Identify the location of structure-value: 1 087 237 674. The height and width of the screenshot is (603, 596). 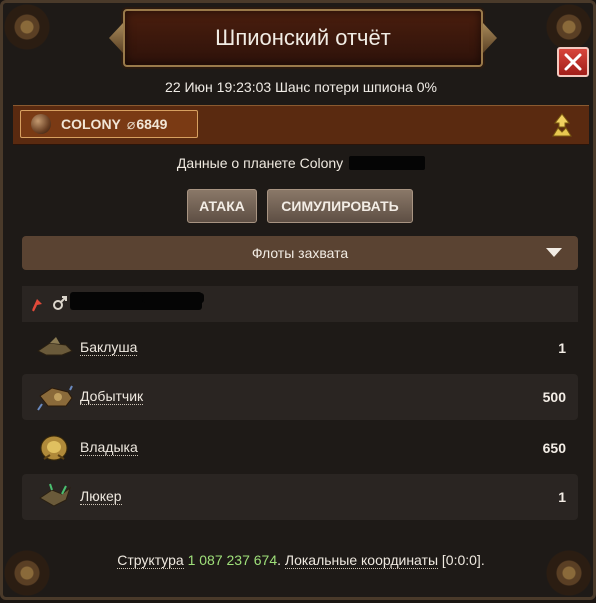
(232, 560).